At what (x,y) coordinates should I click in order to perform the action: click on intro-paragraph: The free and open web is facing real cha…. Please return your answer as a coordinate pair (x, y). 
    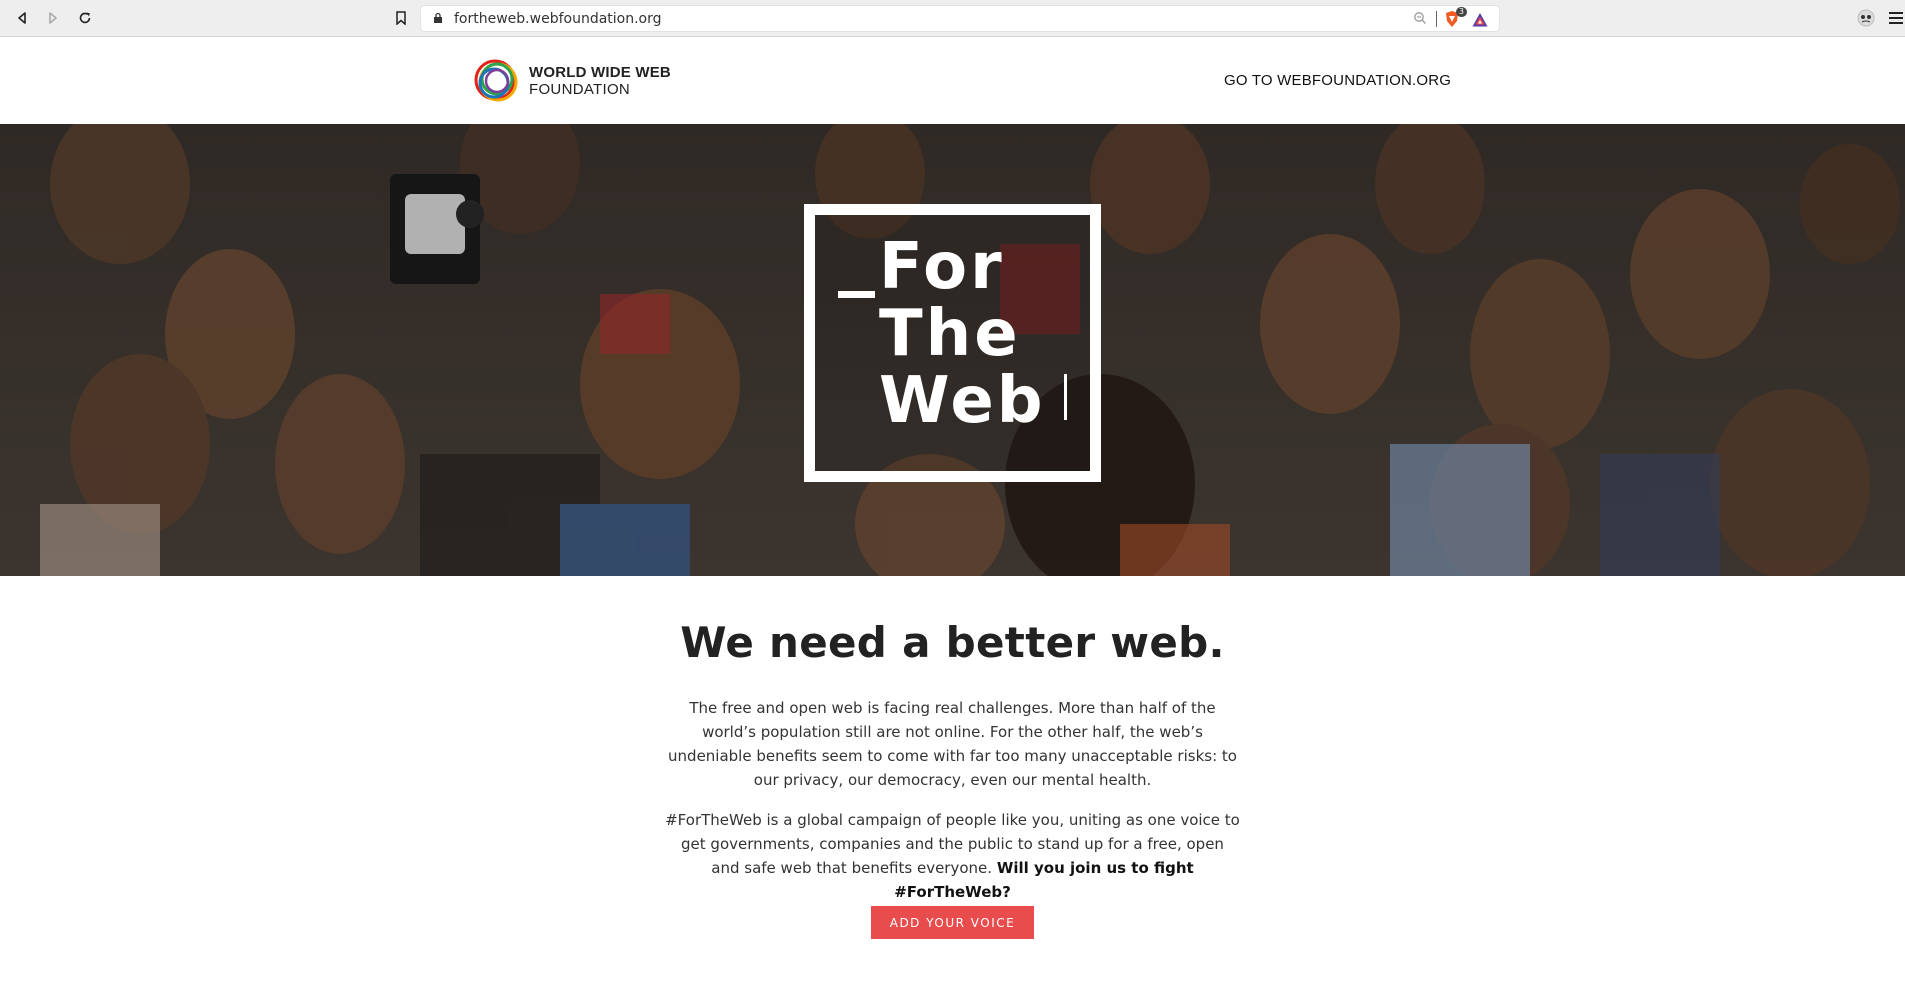
    Looking at the image, I should click on (952, 744).